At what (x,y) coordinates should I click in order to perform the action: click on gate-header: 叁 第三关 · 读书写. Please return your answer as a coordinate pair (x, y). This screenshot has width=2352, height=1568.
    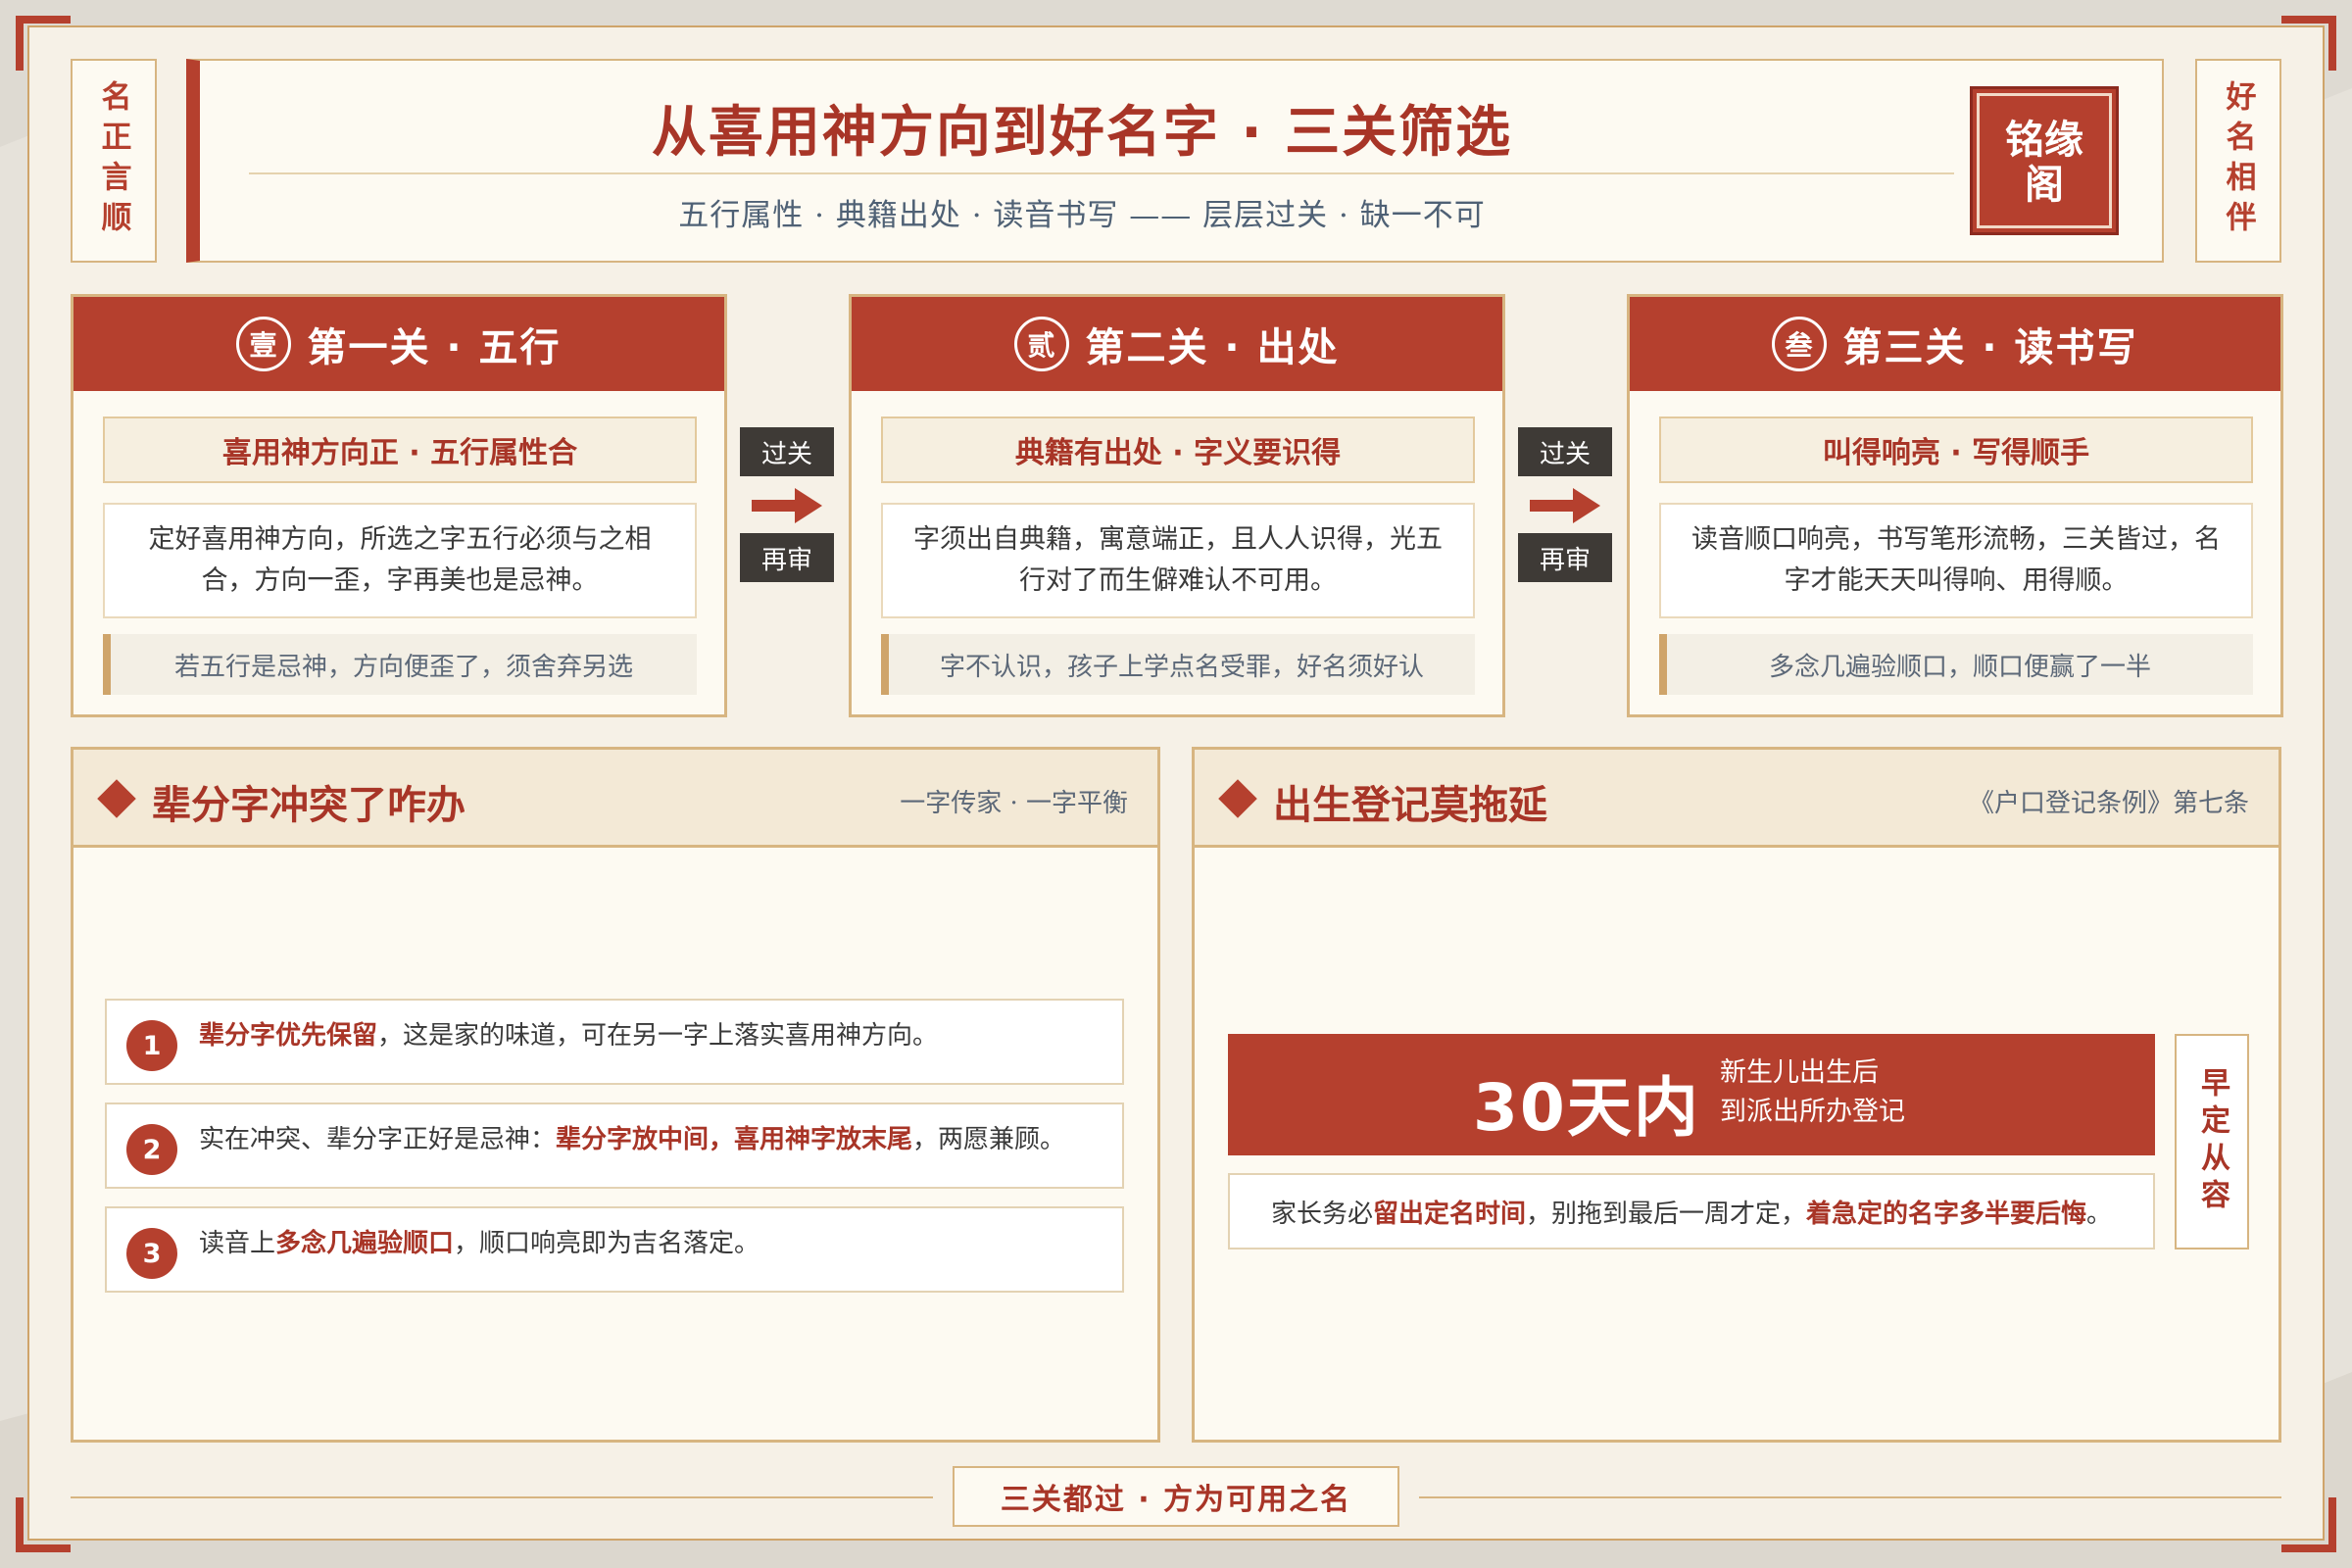
    Looking at the image, I should click on (1955, 344).